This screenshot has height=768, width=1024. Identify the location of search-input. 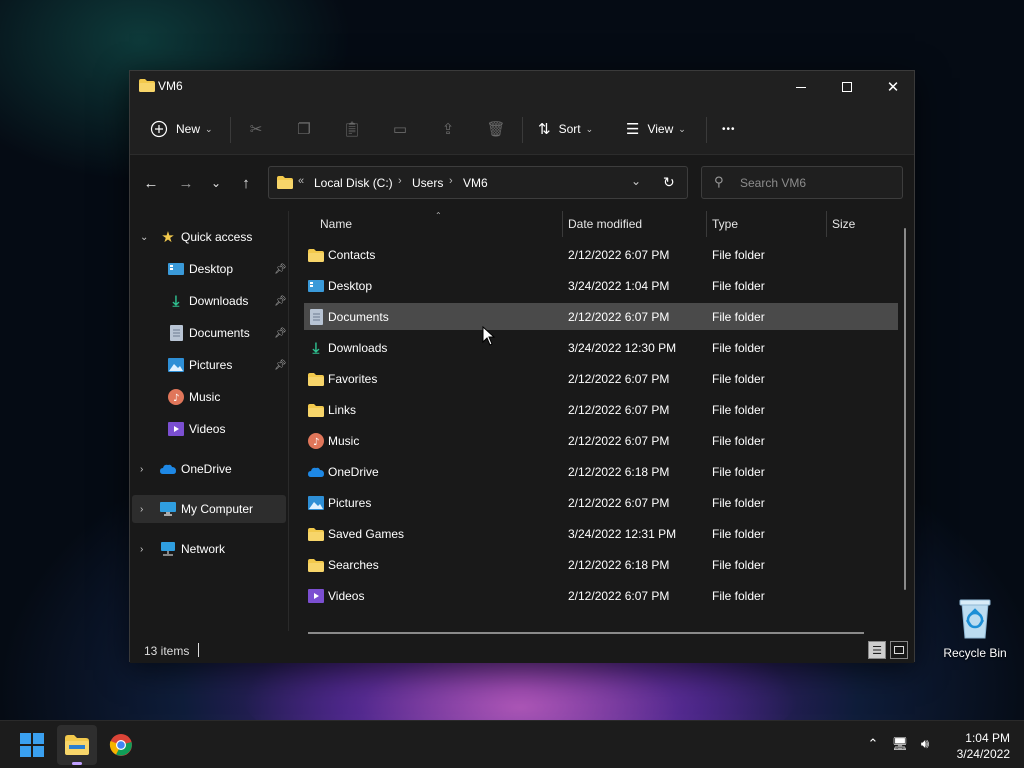
(815, 183).